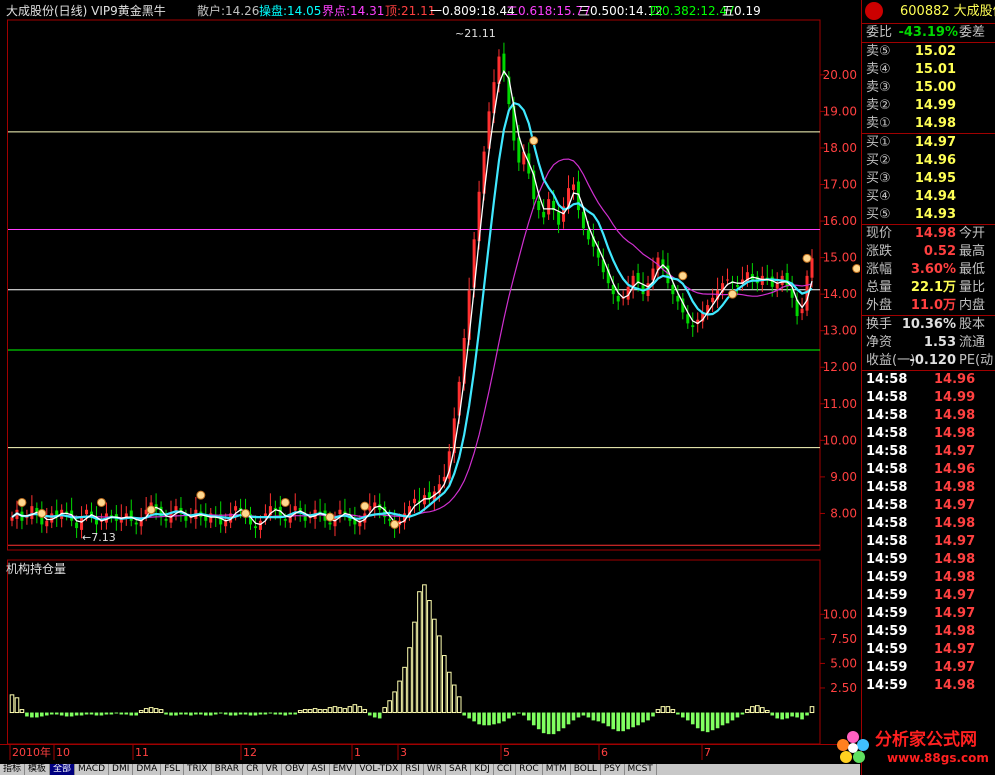 Image resolution: width=995 pixels, height=775 pixels. Describe the element at coordinates (63, 752) in the screenshot. I see `x-tick-label: 10` at that location.